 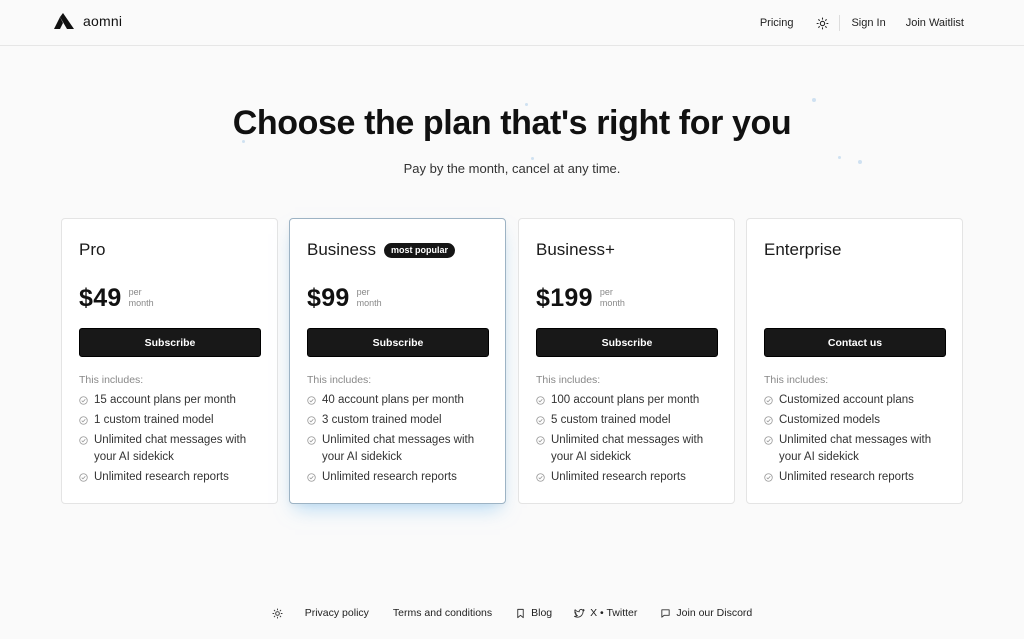 I want to click on footer-theme-toggle, so click(x=277, y=613).